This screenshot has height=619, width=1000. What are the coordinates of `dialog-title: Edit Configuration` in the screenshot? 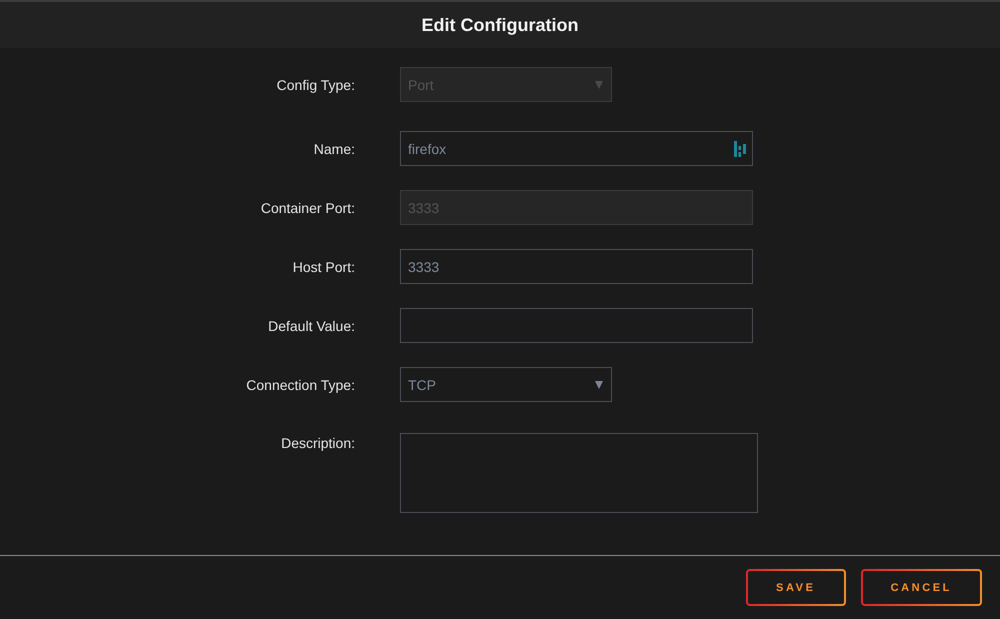 It's located at (500, 25).